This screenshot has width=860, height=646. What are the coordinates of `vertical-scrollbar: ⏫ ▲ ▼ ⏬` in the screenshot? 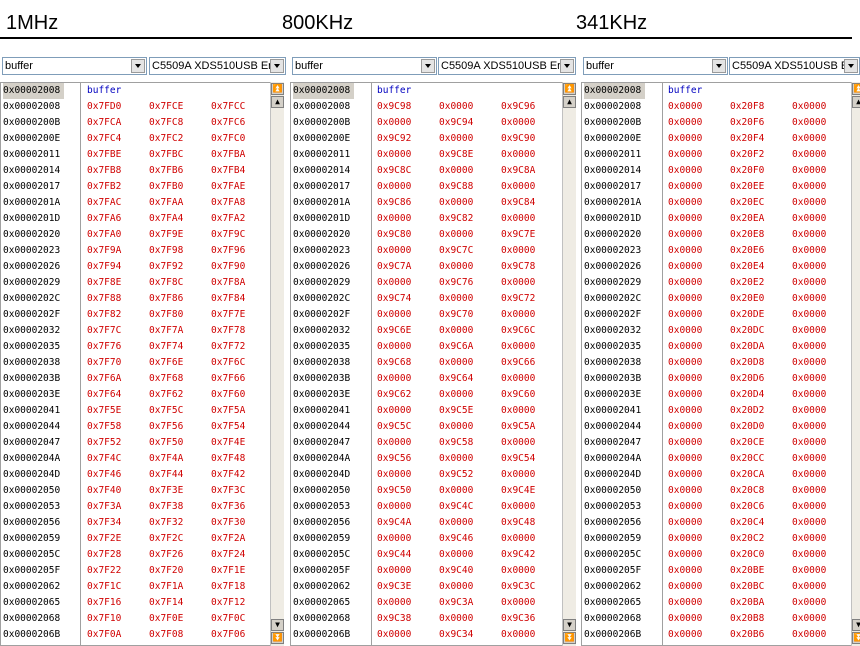 It's located at (569, 364).